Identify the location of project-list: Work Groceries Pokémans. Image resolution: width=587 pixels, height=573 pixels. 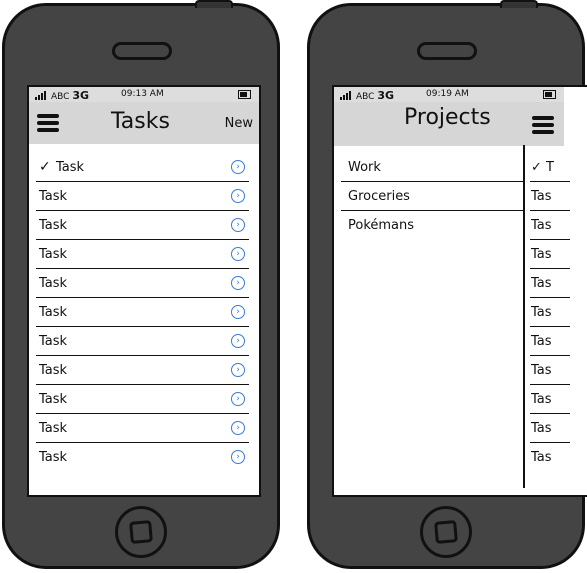
(432, 196).